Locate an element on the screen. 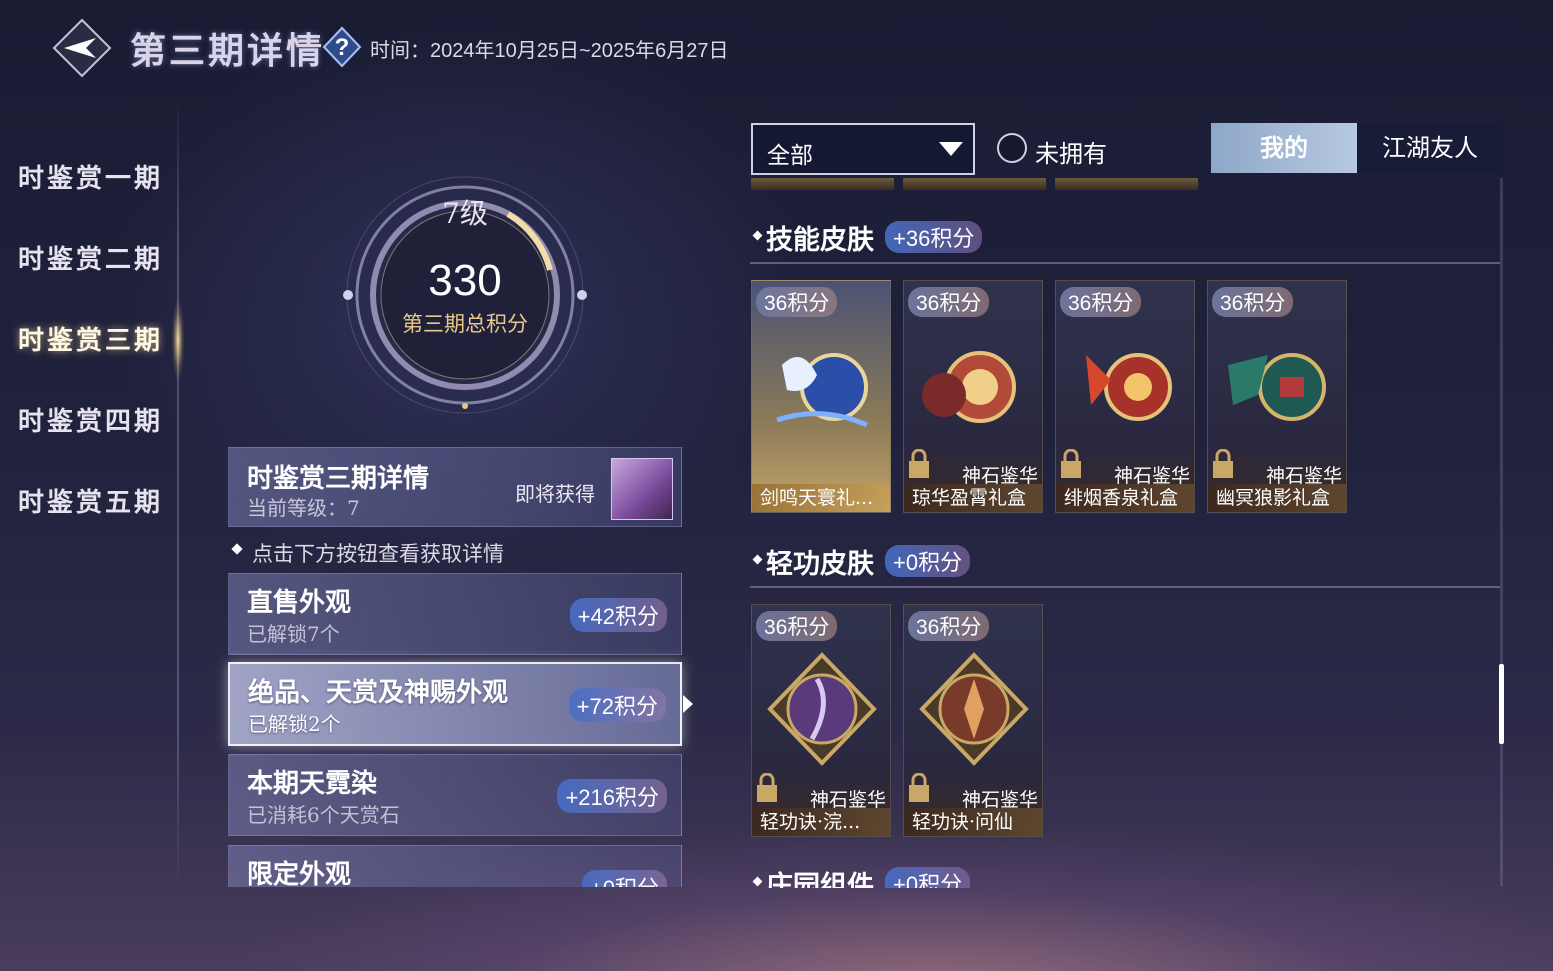 This screenshot has width=1553, height=971. score-level: 7级 is located at coordinates (465, 213).